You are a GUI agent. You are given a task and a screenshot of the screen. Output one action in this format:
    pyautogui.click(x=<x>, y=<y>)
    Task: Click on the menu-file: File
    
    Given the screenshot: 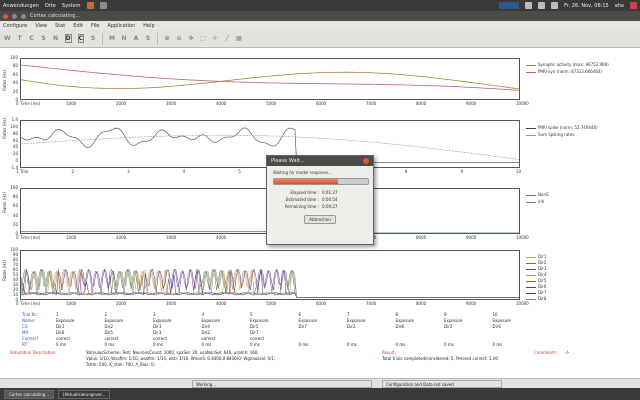 What is the action you would take?
    pyautogui.click(x=95, y=26)
    